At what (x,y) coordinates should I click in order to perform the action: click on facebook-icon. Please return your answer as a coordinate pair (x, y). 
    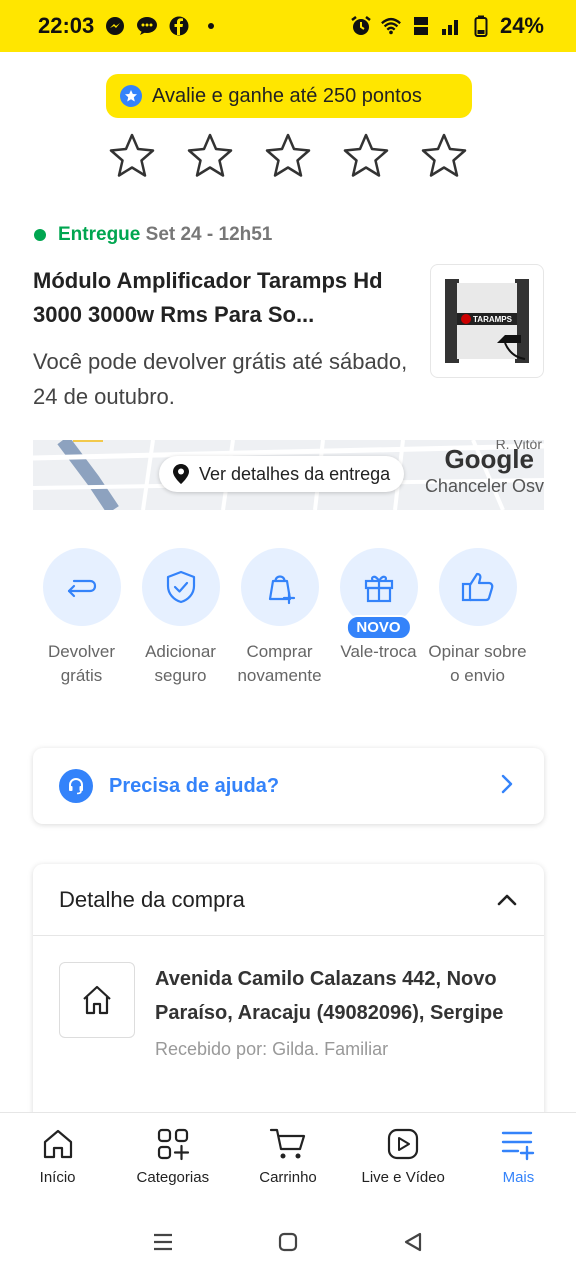
    Looking at the image, I should click on (179, 26).